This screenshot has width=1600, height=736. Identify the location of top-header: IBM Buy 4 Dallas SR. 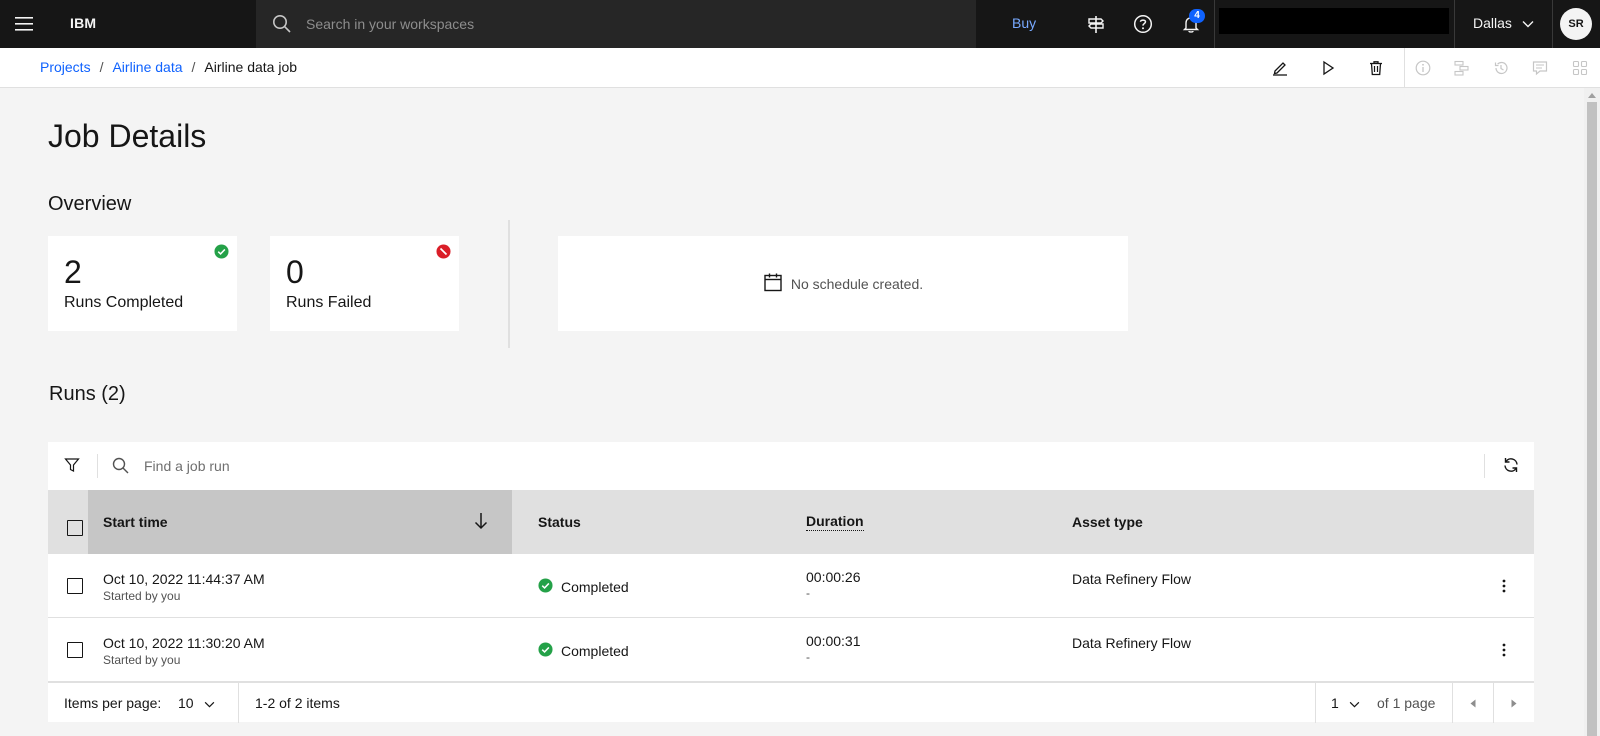
(800, 24).